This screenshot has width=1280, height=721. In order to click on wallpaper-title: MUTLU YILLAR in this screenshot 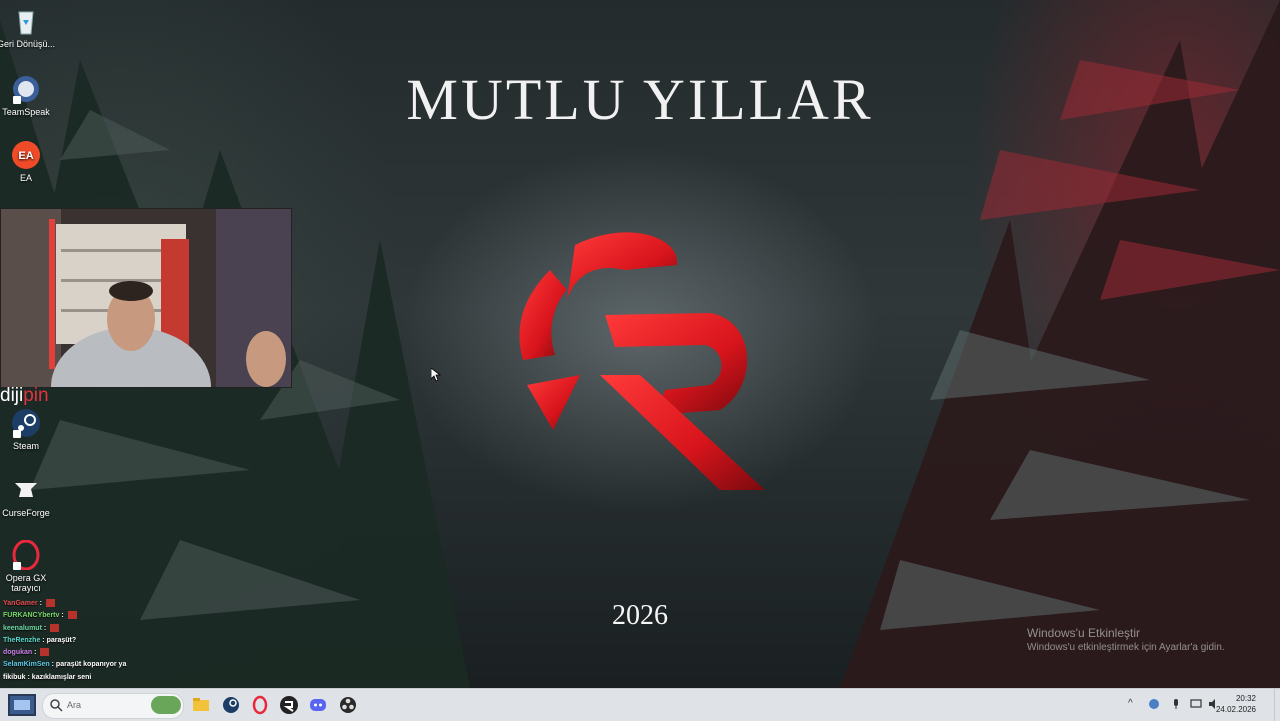, I will do `click(640, 99)`.